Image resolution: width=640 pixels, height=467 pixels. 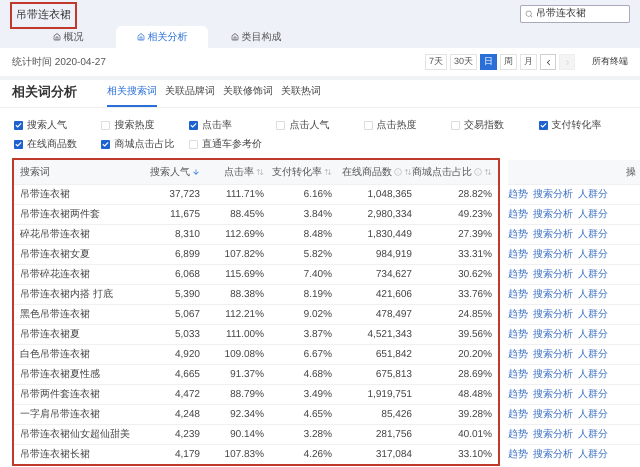 What do you see at coordinates (60, 215) in the screenshot?
I see `table-cell-text: 吊带连衣裙两件套` at bounding box center [60, 215].